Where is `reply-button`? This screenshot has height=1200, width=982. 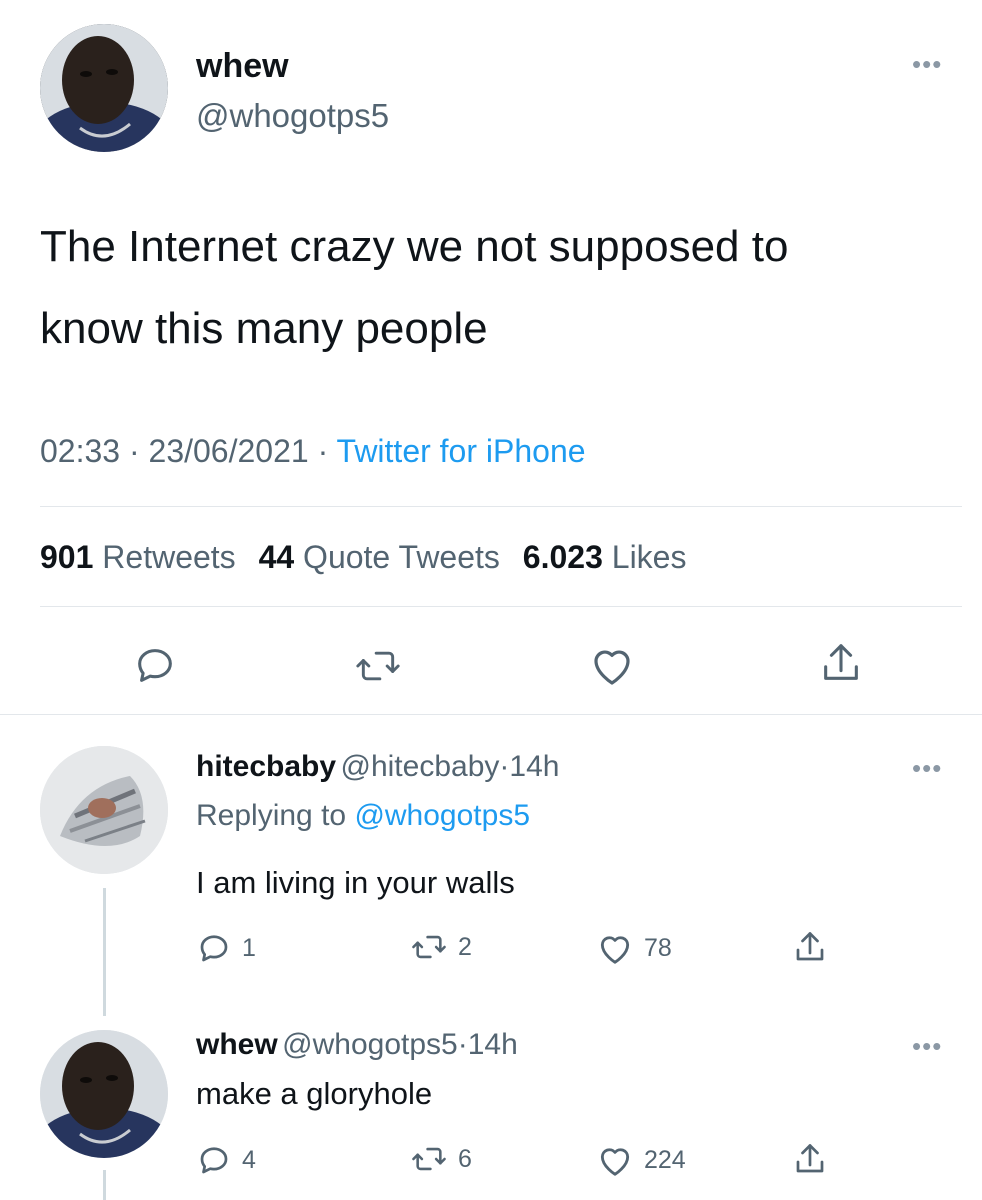 reply-button is located at coordinates (155, 665).